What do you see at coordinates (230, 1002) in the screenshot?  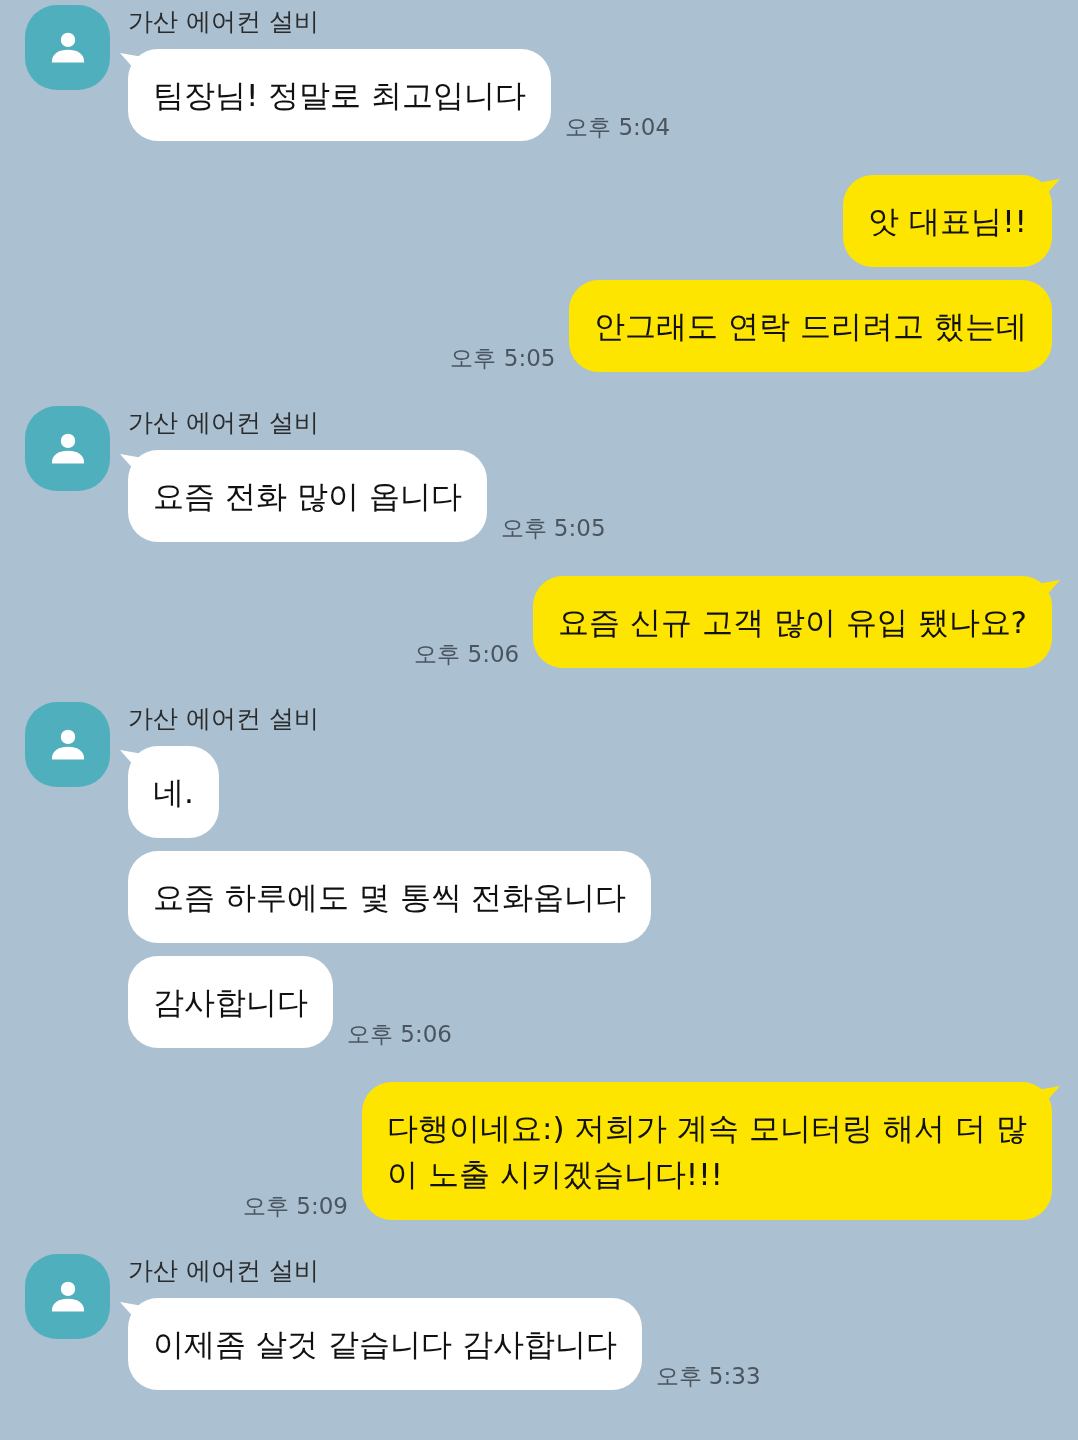 I see `message-bubble: 감사합니다` at bounding box center [230, 1002].